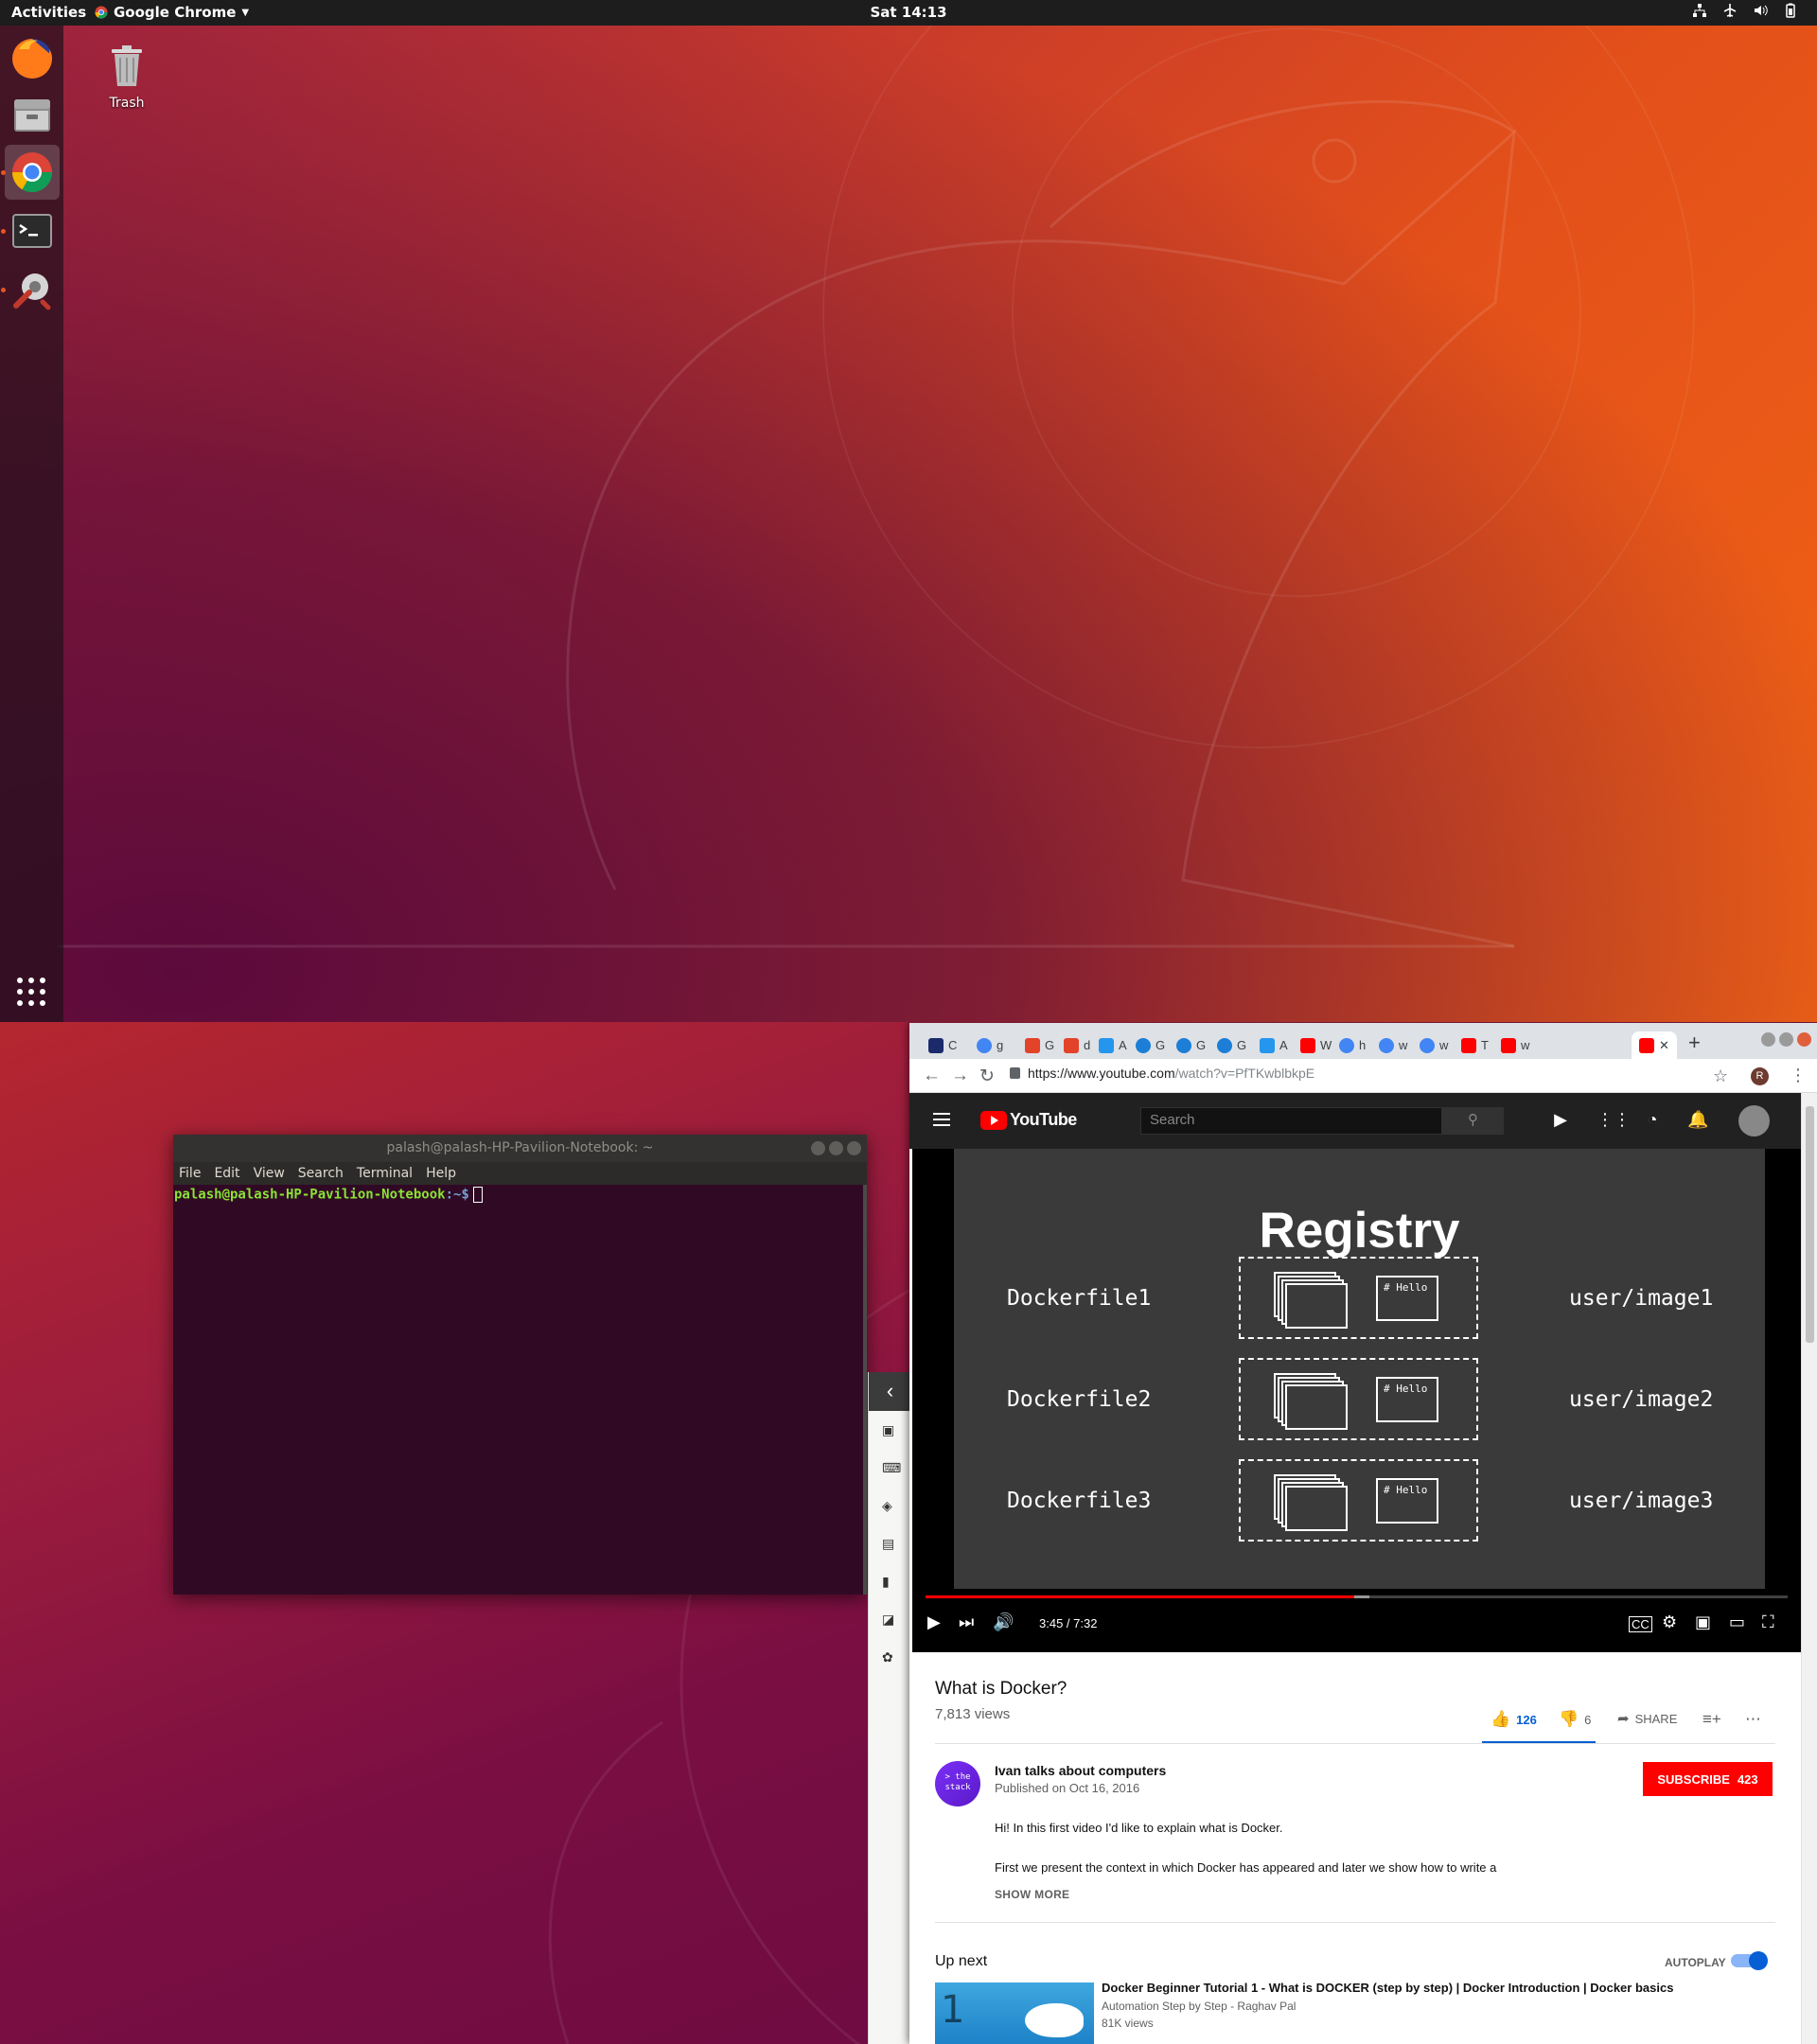 Image resolution: width=1817 pixels, height=2044 pixels. I want to click on apps-grid-icon, so click(31, 992).